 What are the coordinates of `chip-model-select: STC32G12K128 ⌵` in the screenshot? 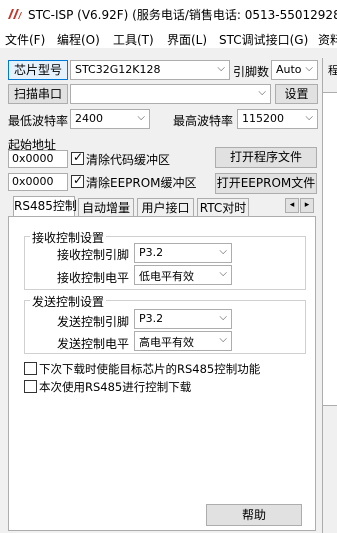 It's located at (150, 70).